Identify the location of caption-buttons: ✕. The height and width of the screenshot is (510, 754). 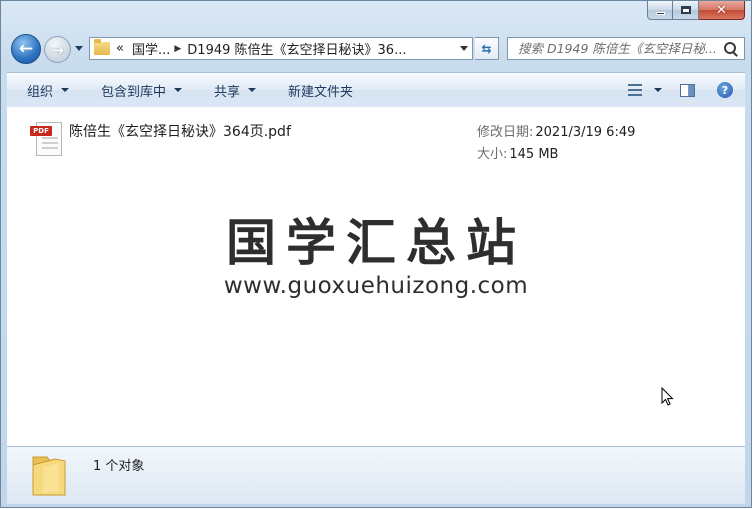
(696, 11).